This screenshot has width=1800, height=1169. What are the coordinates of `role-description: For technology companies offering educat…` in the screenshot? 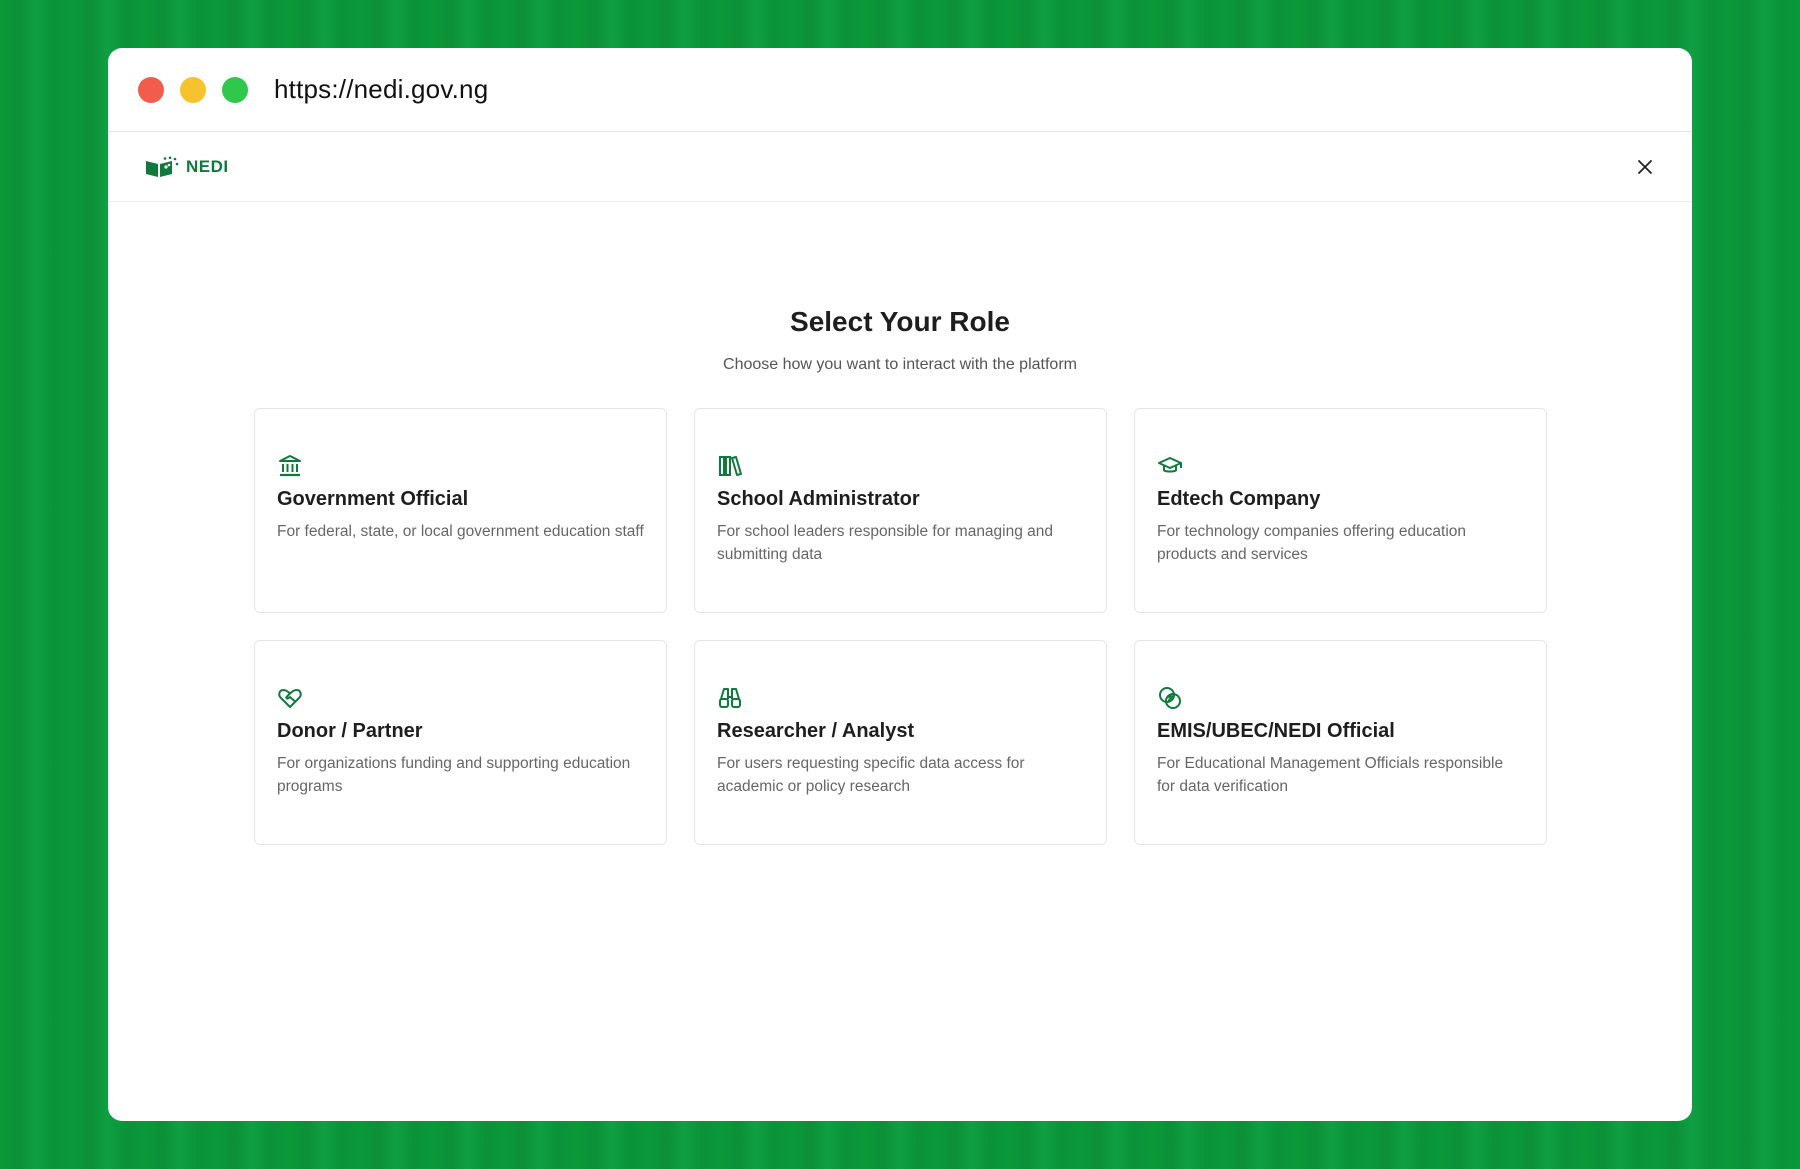 It's located at (1312, 543).